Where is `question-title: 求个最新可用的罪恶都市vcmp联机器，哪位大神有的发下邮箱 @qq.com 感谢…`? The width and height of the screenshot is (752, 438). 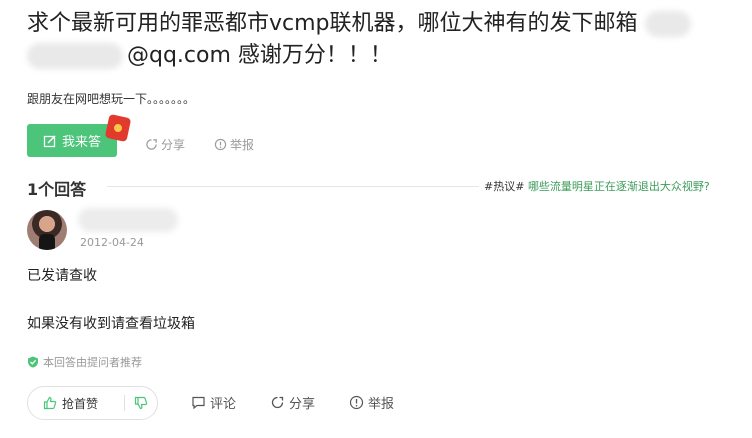 question-title: 求个最新可用的罪恶都市vcmp联机器，哪位大神有的发下邮箱 @qq.com 感谢… is located at coordinates (377, 40).